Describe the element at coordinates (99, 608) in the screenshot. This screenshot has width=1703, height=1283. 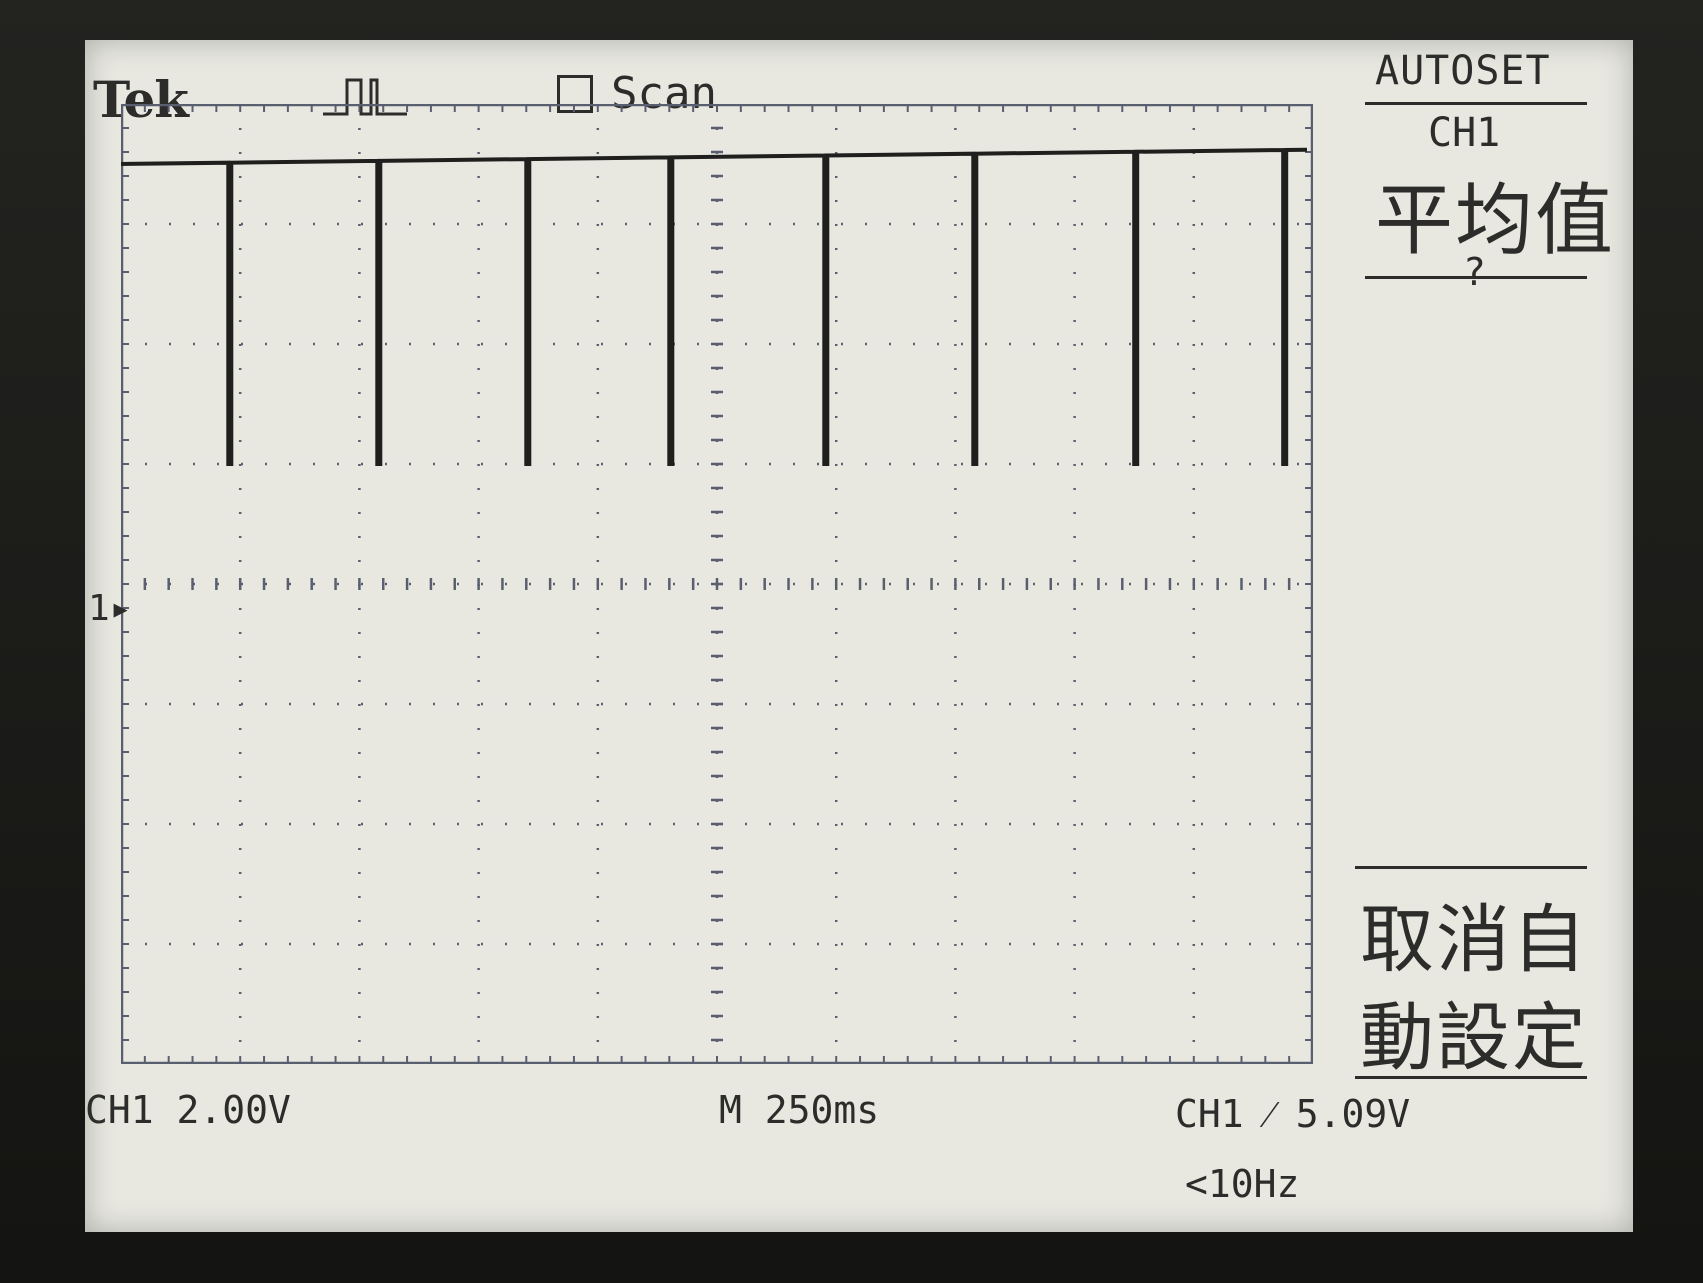
I see `ch1-ground-label: 1` at that location.